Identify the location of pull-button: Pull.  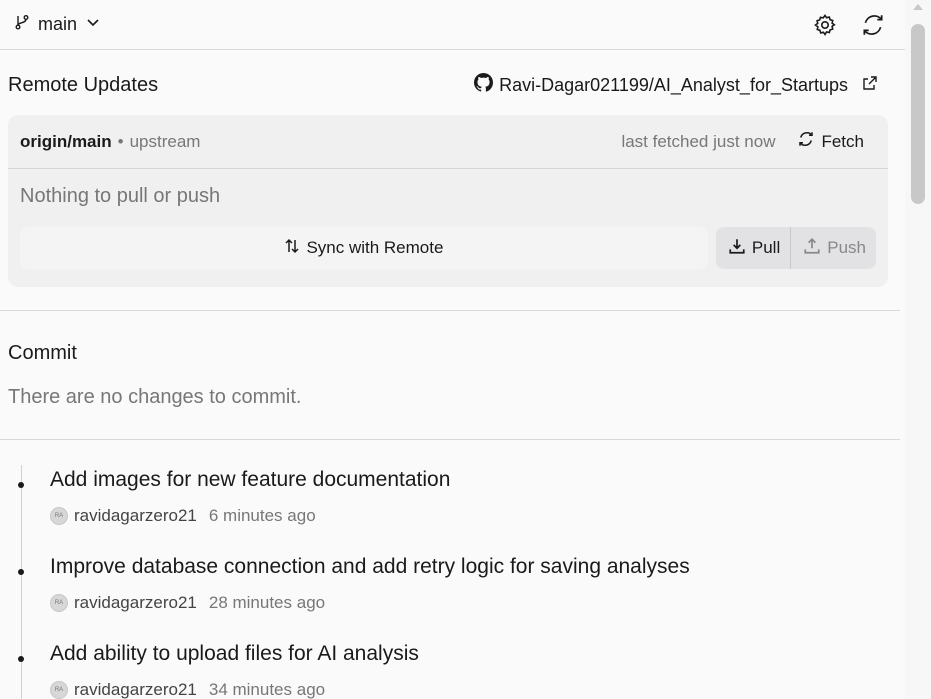
(754, 248).